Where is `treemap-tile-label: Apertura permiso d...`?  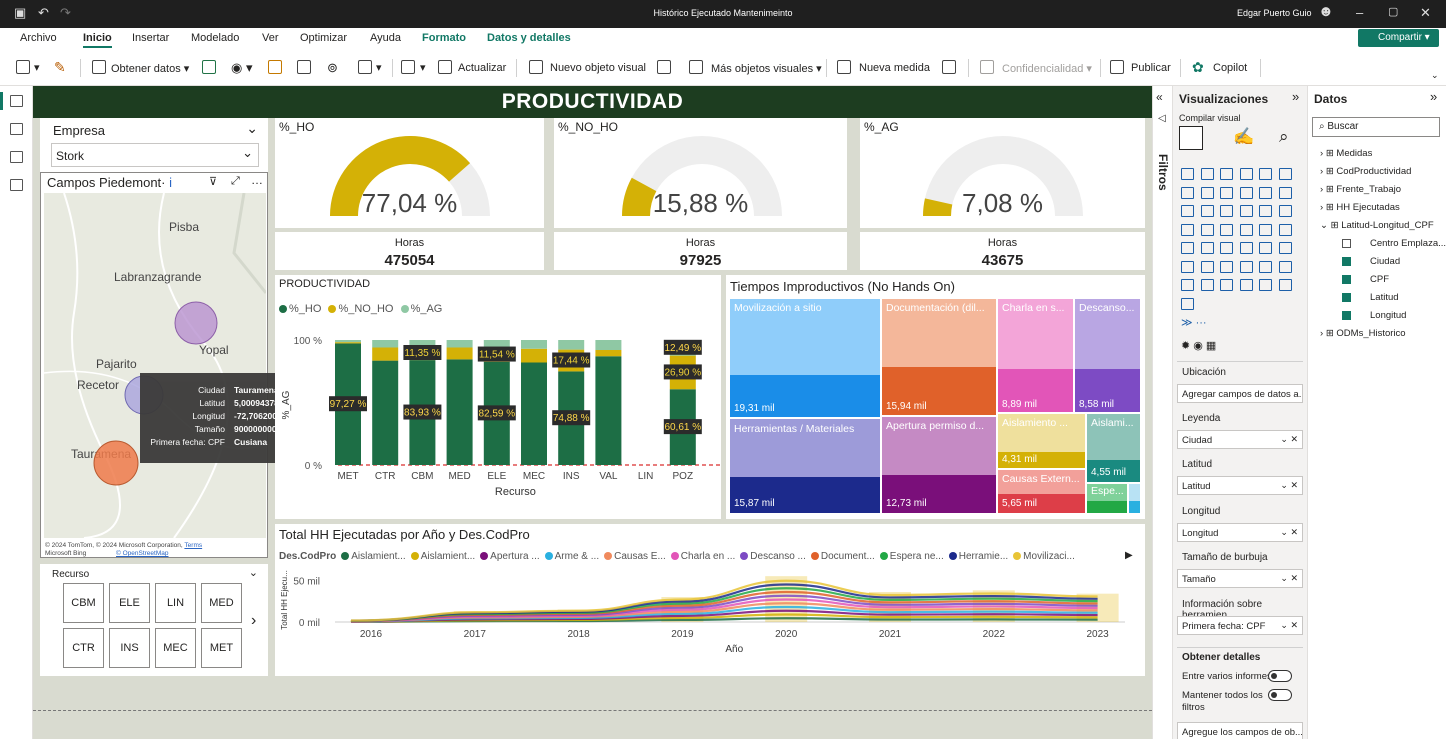
treemap-tile-label: Apertura permiso d... is located at coordinates (939, 424).